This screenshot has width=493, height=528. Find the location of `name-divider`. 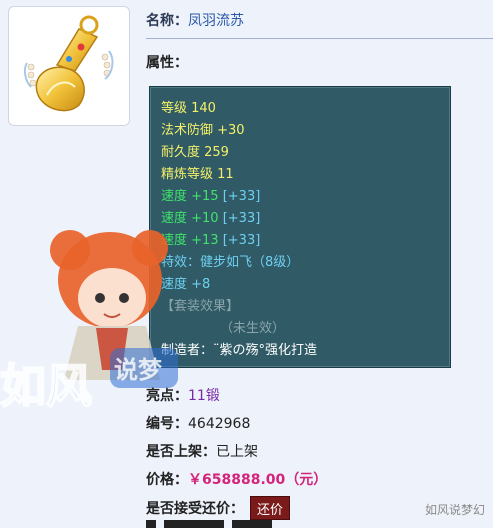

name-divider is located at coordinates (319, 38).